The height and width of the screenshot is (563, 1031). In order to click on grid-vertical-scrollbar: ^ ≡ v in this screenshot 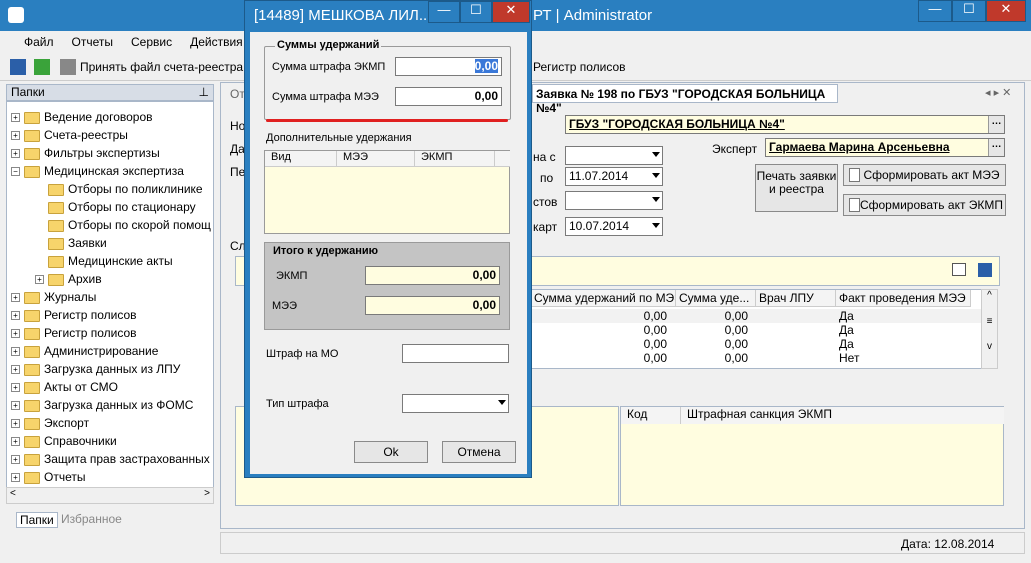, I will do `click(989, 329)`.